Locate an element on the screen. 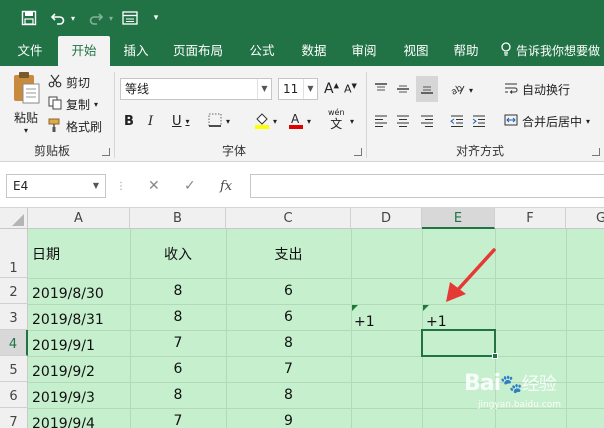  format-painter-button: 格式刷 is located at coordinates (75, 126).